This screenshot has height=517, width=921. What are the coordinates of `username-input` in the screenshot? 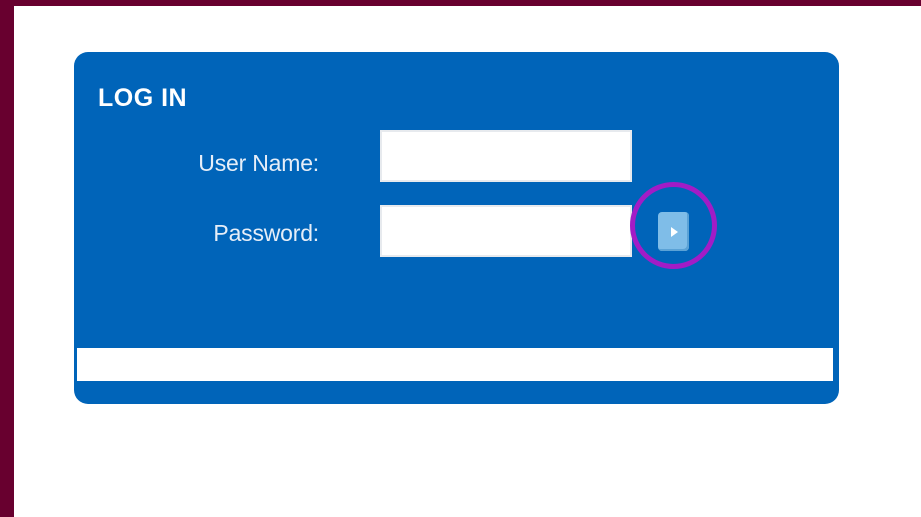 It's located at (506, 156).